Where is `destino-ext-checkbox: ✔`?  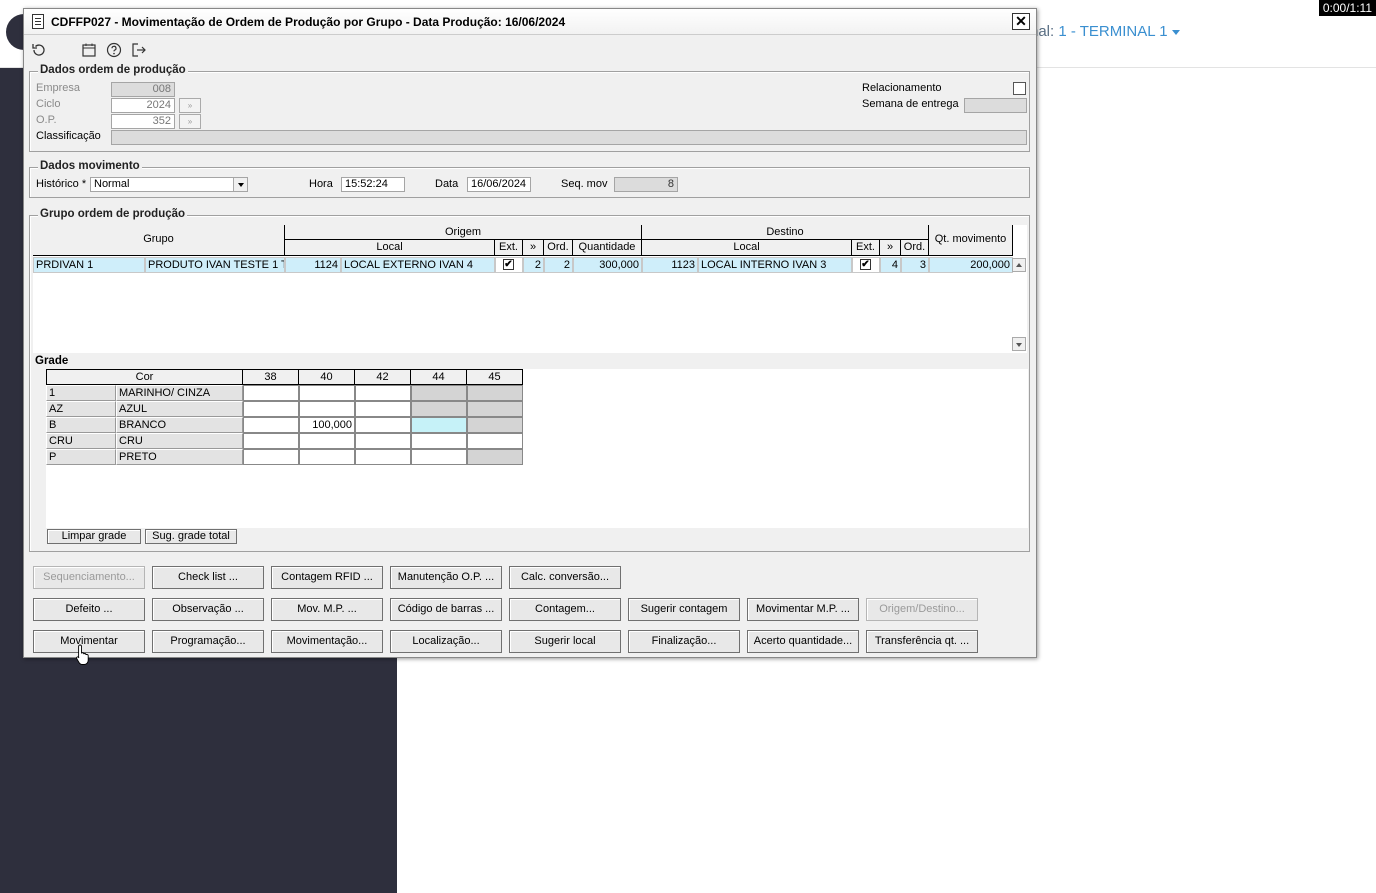
destino-ext-checkbox: ✔ is located at coordinates (865, 264).